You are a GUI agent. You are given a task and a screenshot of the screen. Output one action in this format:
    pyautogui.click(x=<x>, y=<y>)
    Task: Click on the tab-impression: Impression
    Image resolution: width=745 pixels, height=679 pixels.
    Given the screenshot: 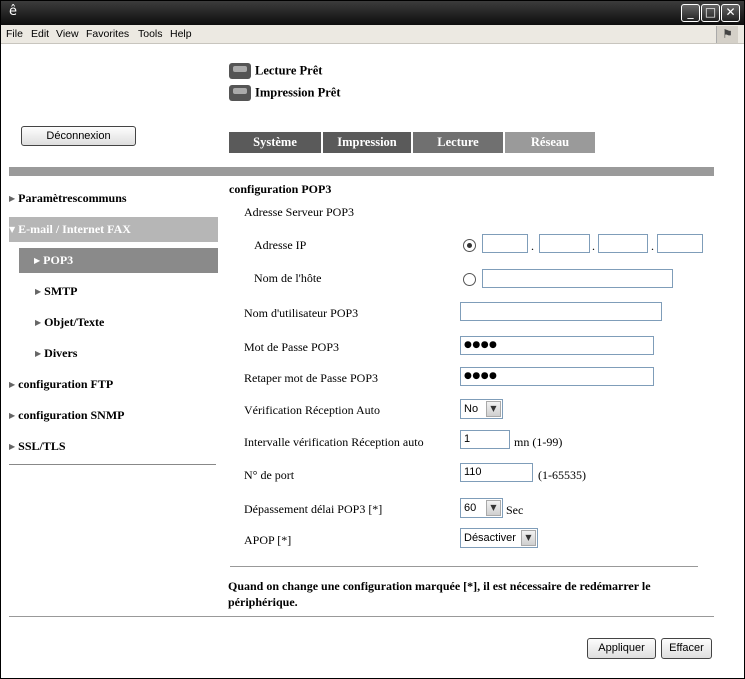 What is the action you would take?
    pyautogui.click(x=367, y=142)
    